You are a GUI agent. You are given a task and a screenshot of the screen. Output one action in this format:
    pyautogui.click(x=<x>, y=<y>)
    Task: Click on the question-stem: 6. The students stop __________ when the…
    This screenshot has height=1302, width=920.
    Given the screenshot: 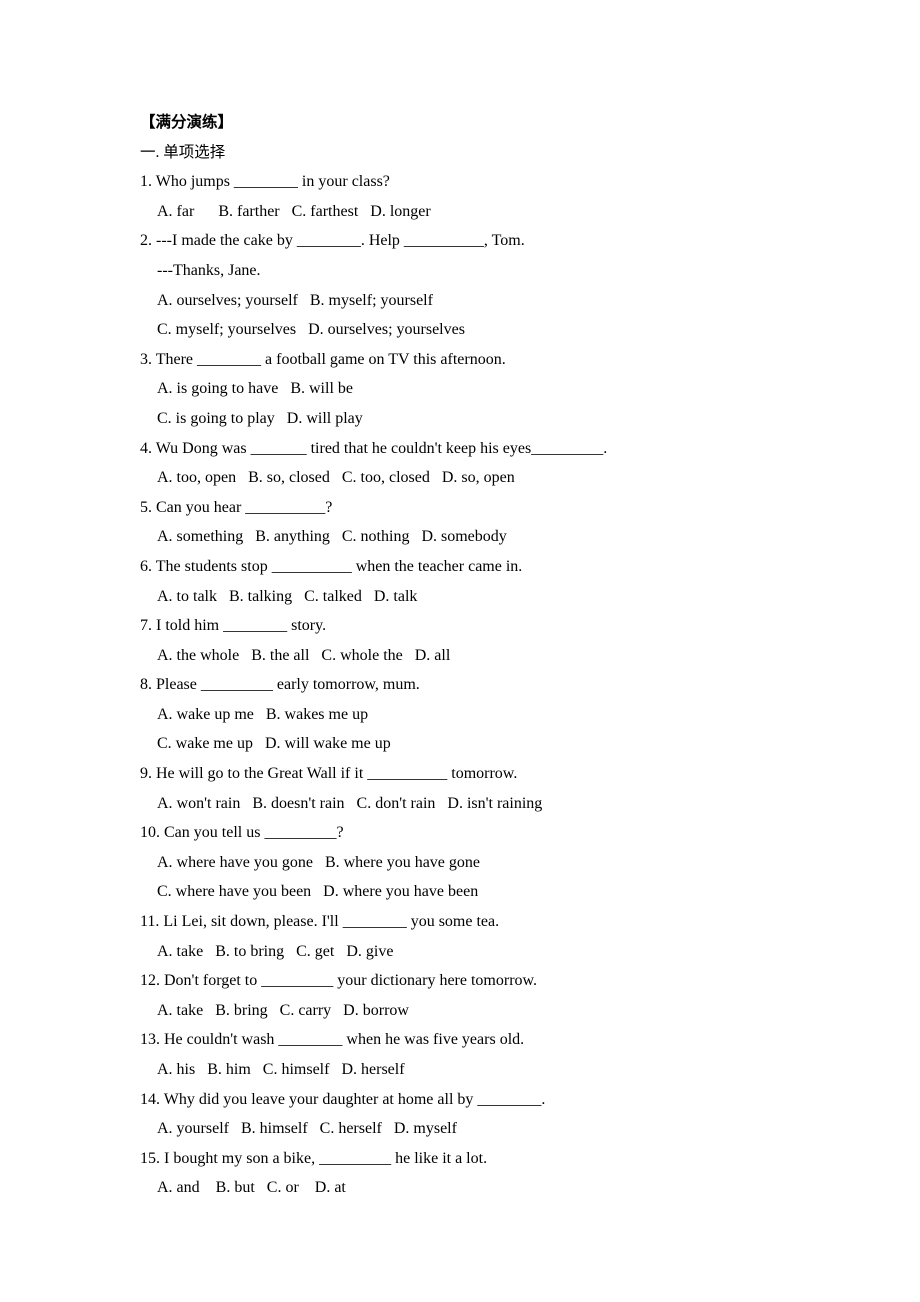 What is the action you would take?
    pyautogui.click(x=331, y=566)
    